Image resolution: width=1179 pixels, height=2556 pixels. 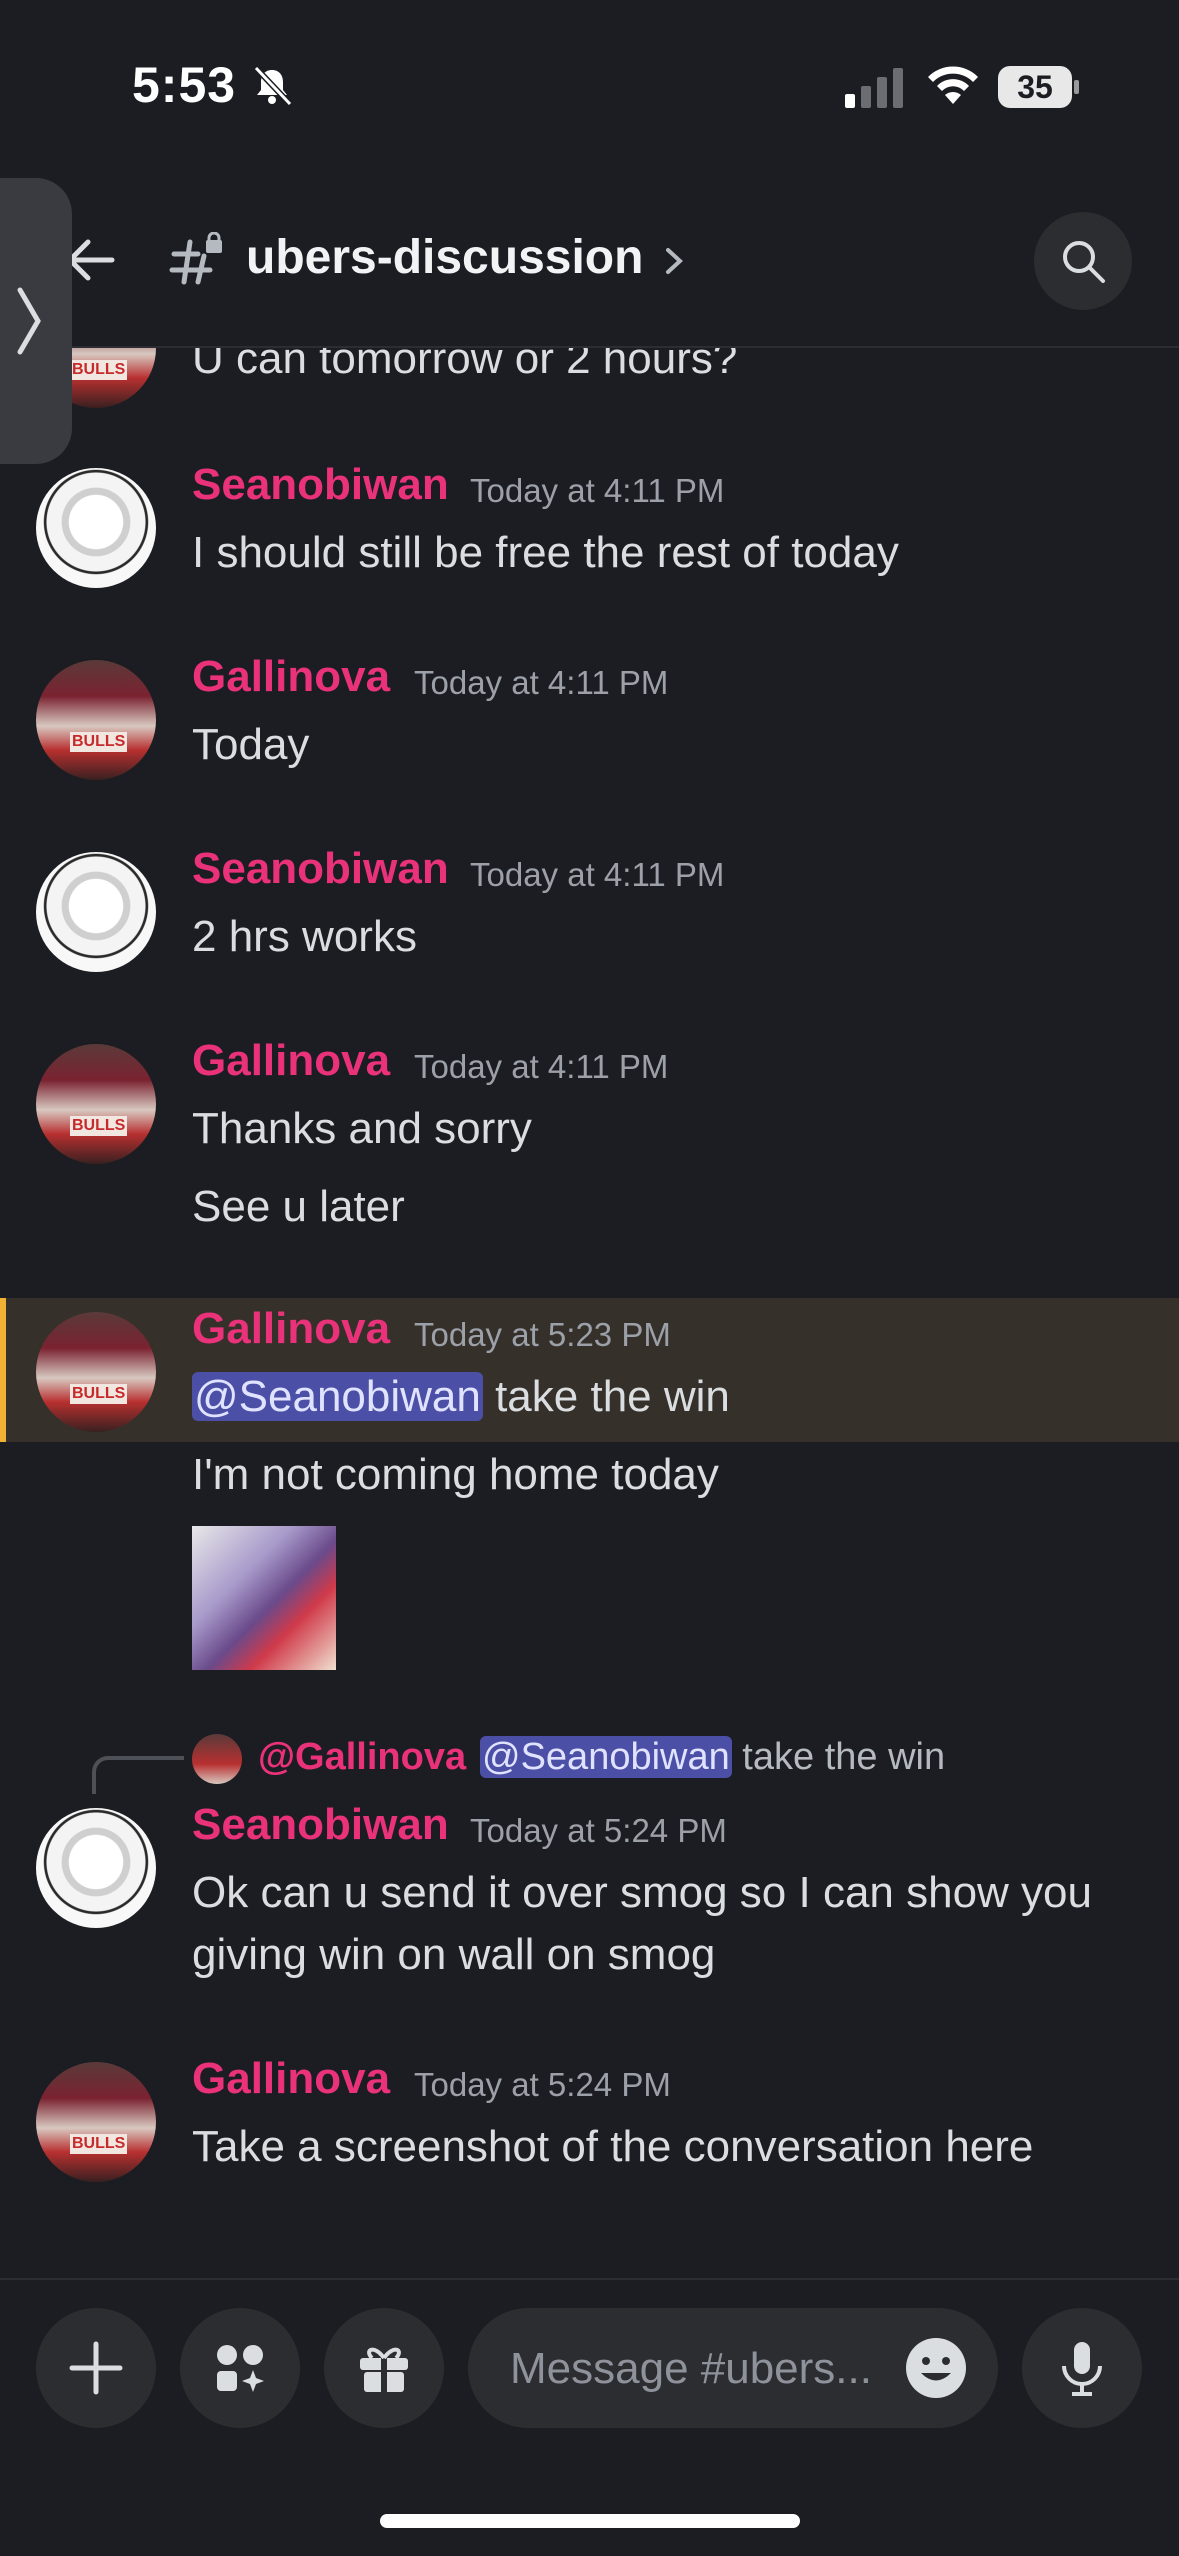 I want to click on image-attachment, so click(x=264, y=1598).